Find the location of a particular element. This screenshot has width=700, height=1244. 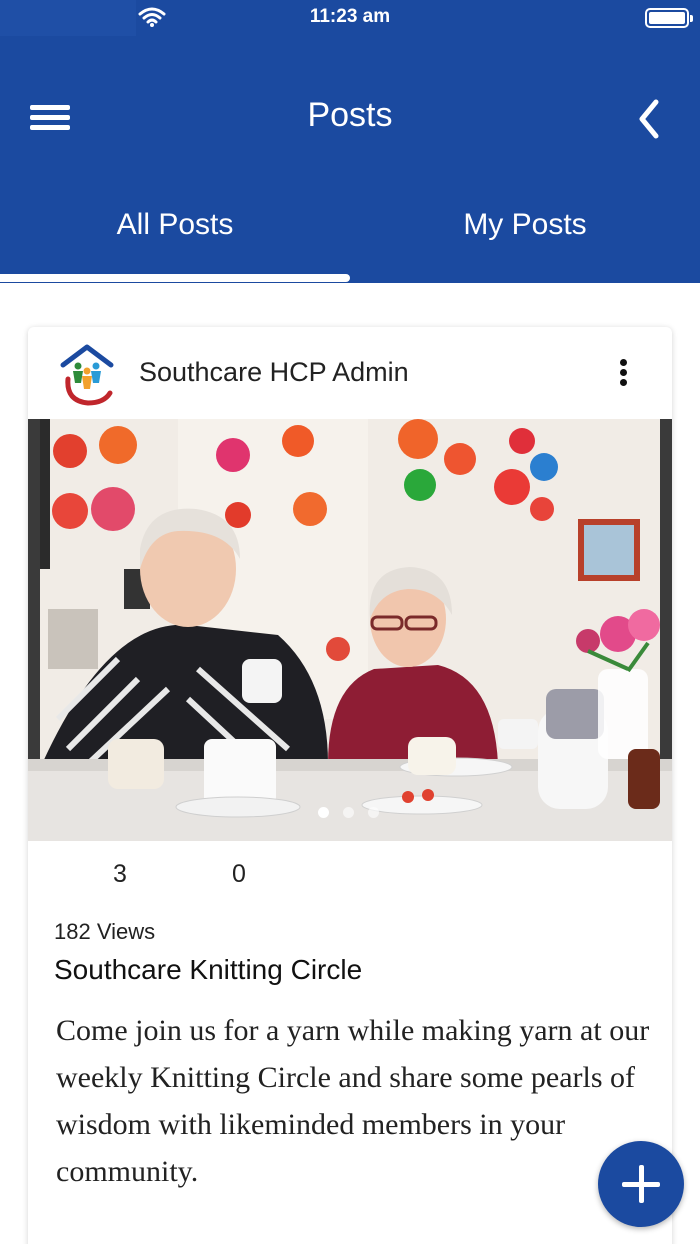

more-vertical-icon is located at coordinates (623, 375).